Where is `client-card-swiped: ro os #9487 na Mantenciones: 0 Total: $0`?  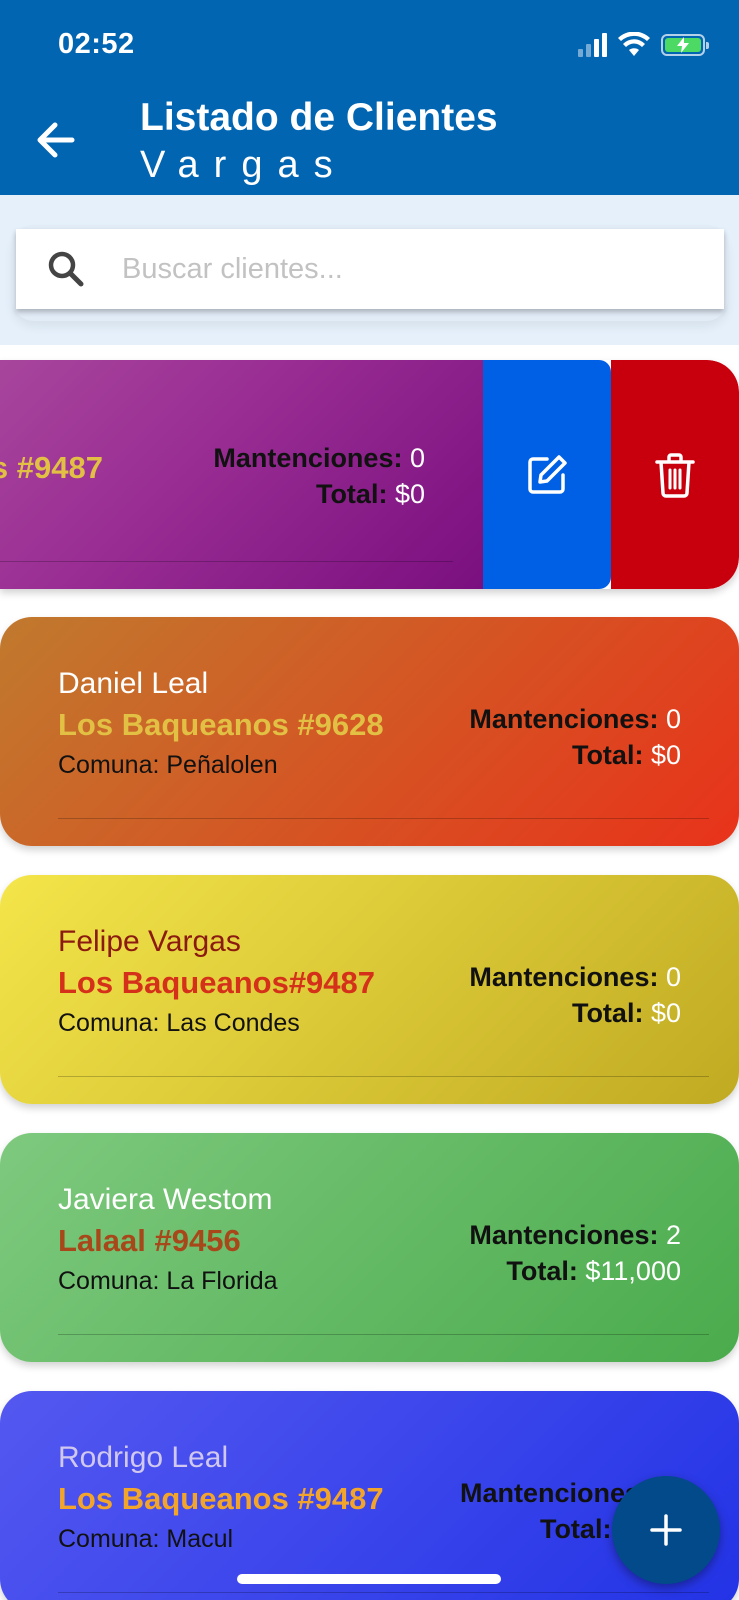
client-card-swiped: ro os #9487 na Mantenciones: 0 Total: $0 is located at coordinates (369, 474).